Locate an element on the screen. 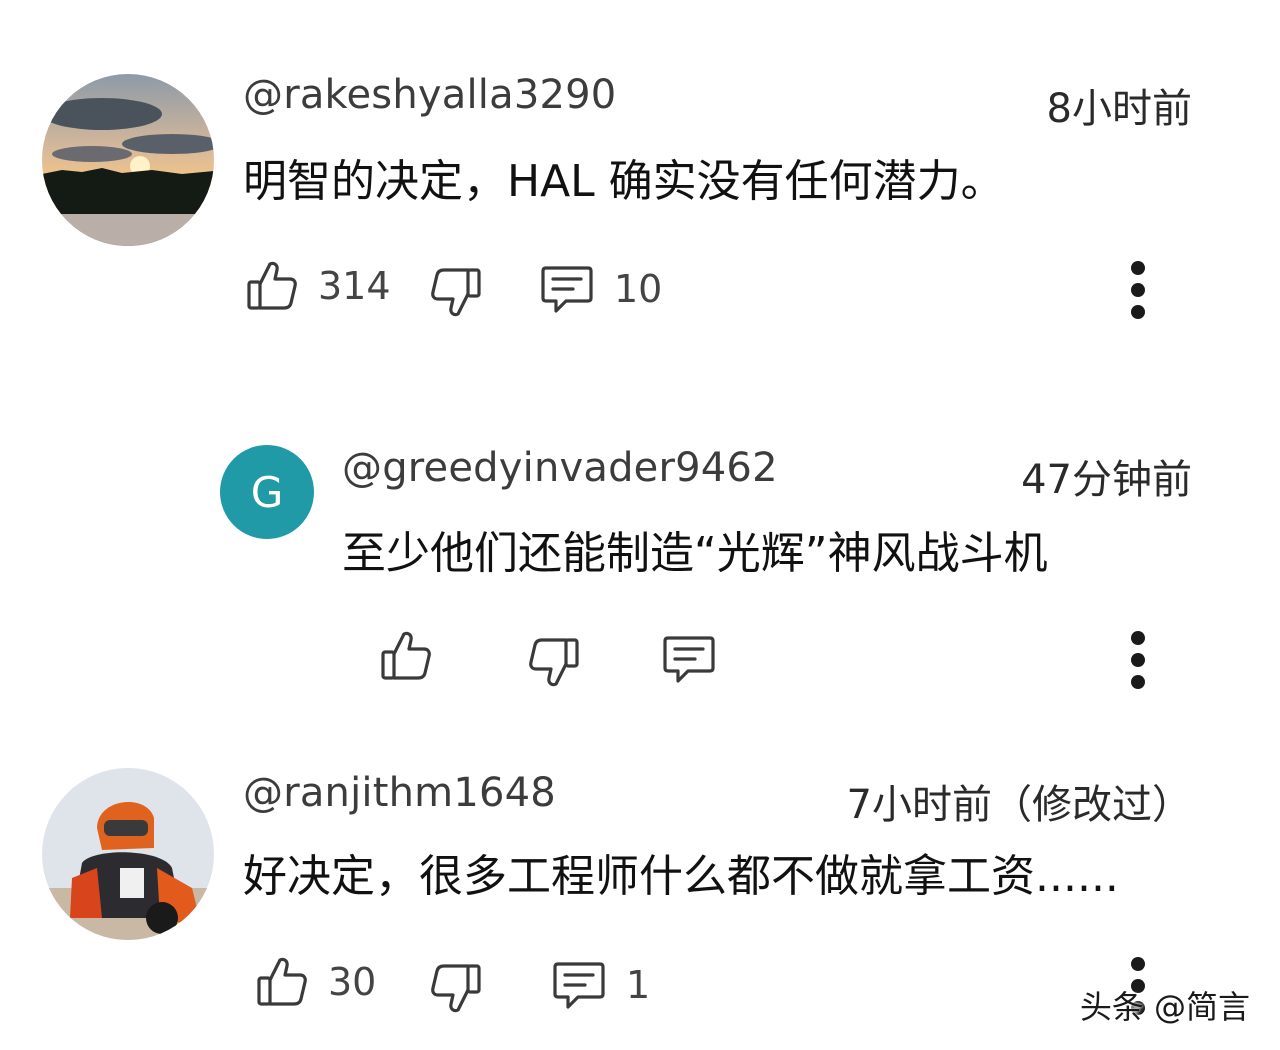 The height and width of the screenshot is (1050, 1280). motocross-rider-photo-icon is located at coordinates (128, 854).